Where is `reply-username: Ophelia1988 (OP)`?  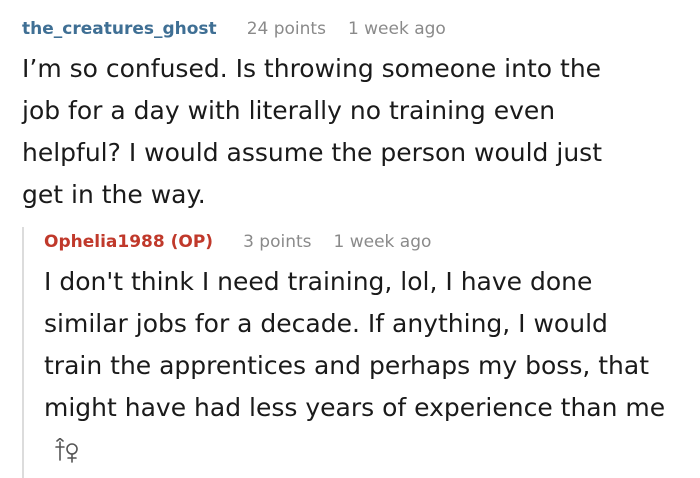 reply-username: Ophelia1988 (OP) is located at coordinates (128, 242).